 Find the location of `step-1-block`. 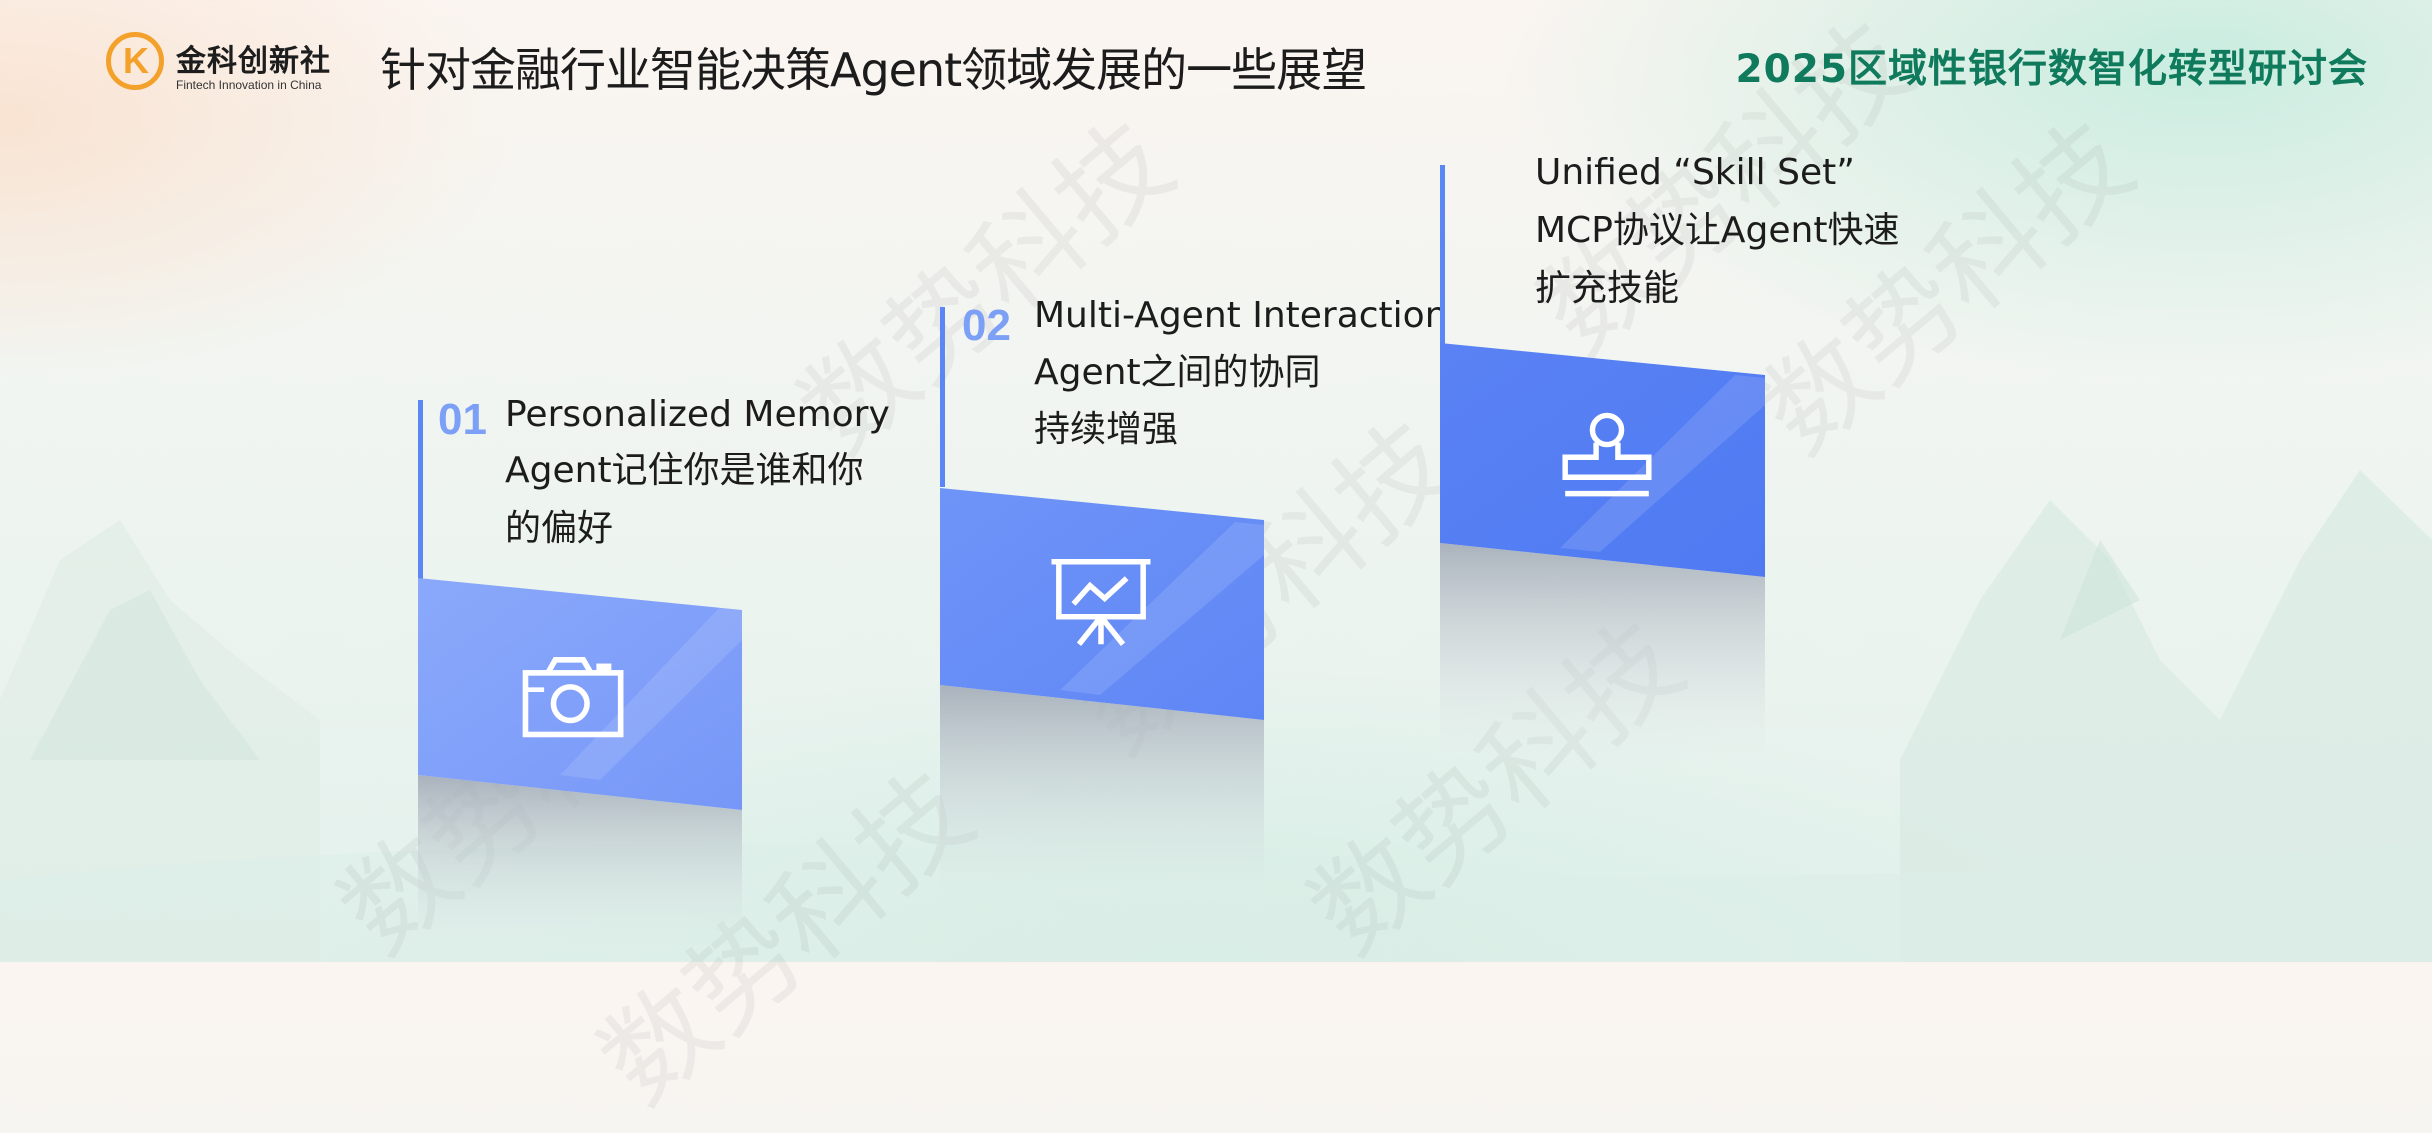

step-1-block is located at coordinates (580, 770).